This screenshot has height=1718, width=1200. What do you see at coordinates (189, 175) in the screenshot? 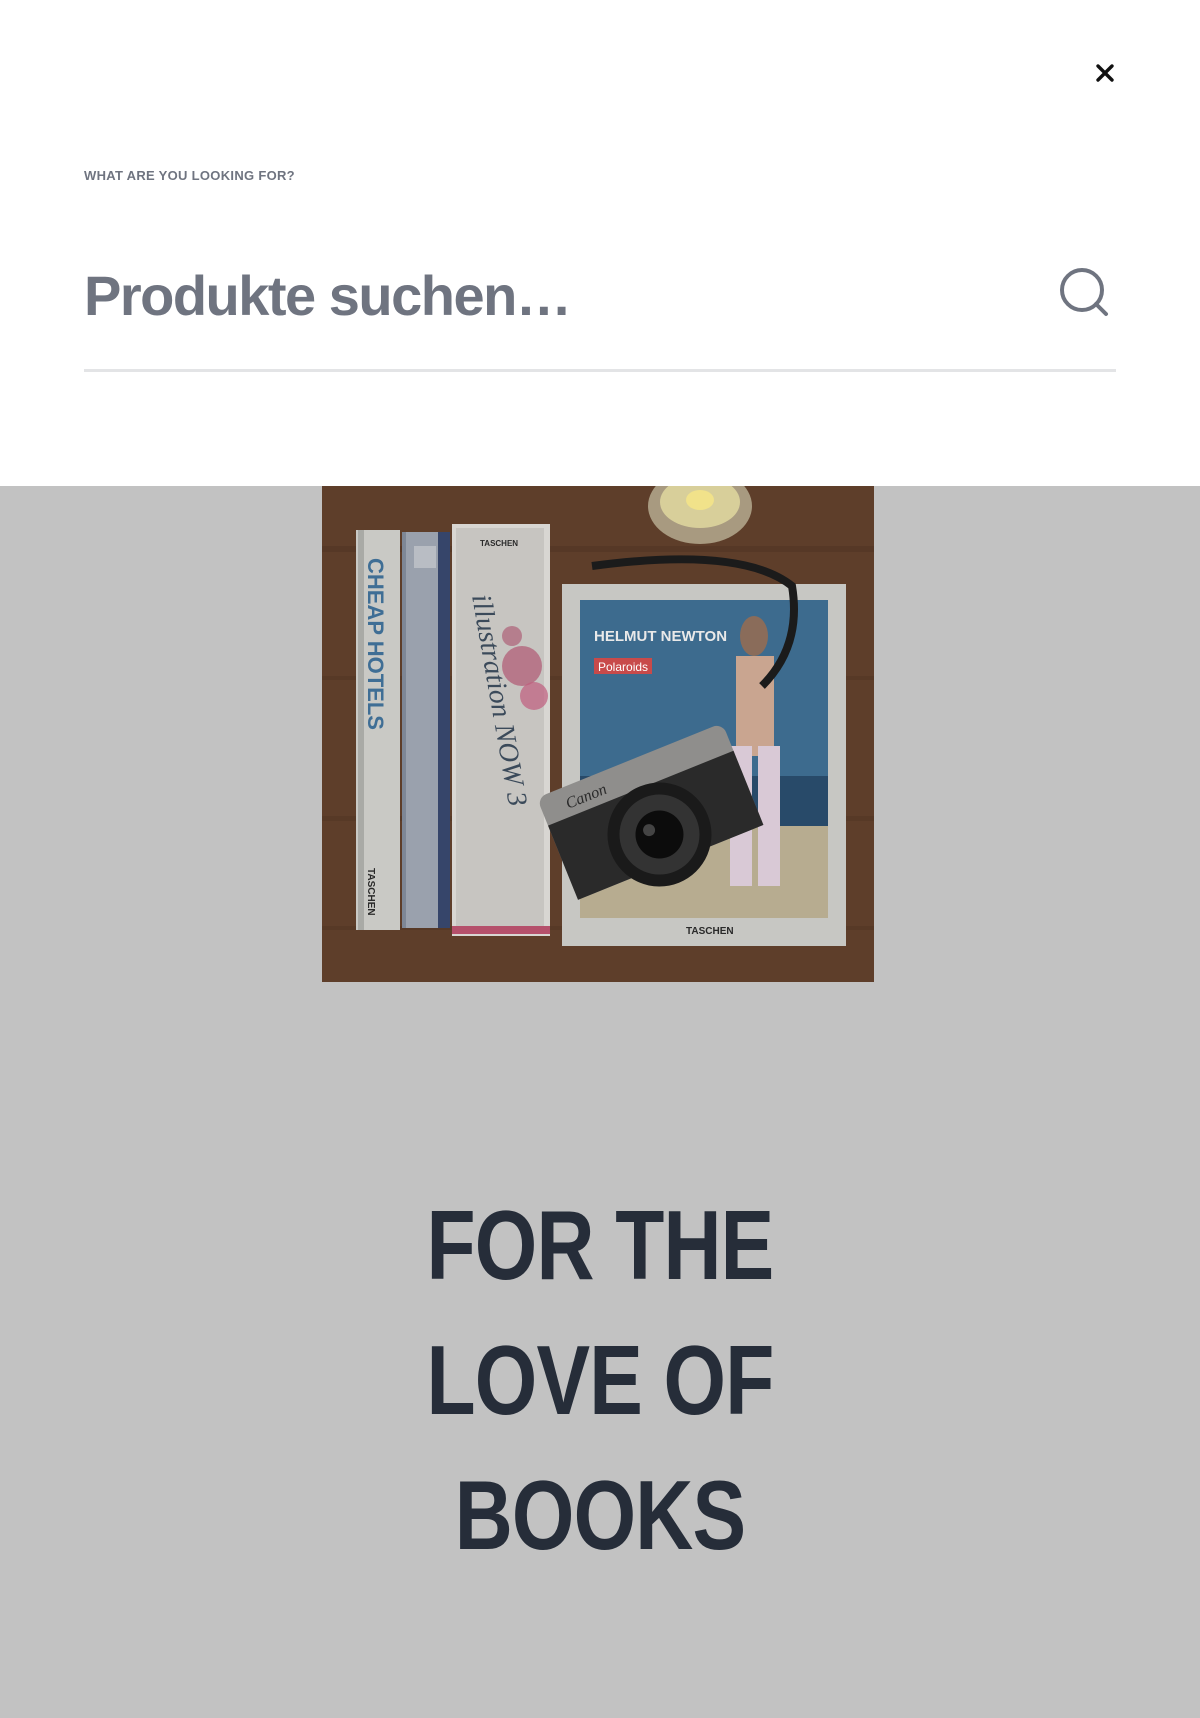
I see `search-label: WHAT ARE YOU LOOKING FOR?` at bounding box center [189, 175].